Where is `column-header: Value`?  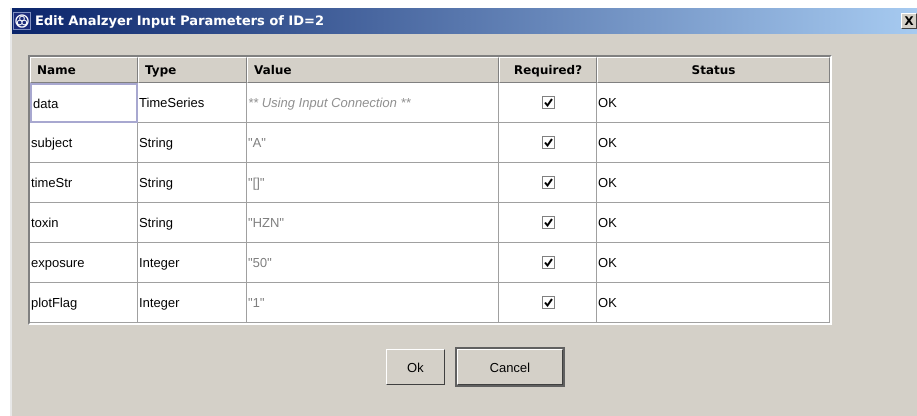
column-header: Value is located at coordinates (373, 70).